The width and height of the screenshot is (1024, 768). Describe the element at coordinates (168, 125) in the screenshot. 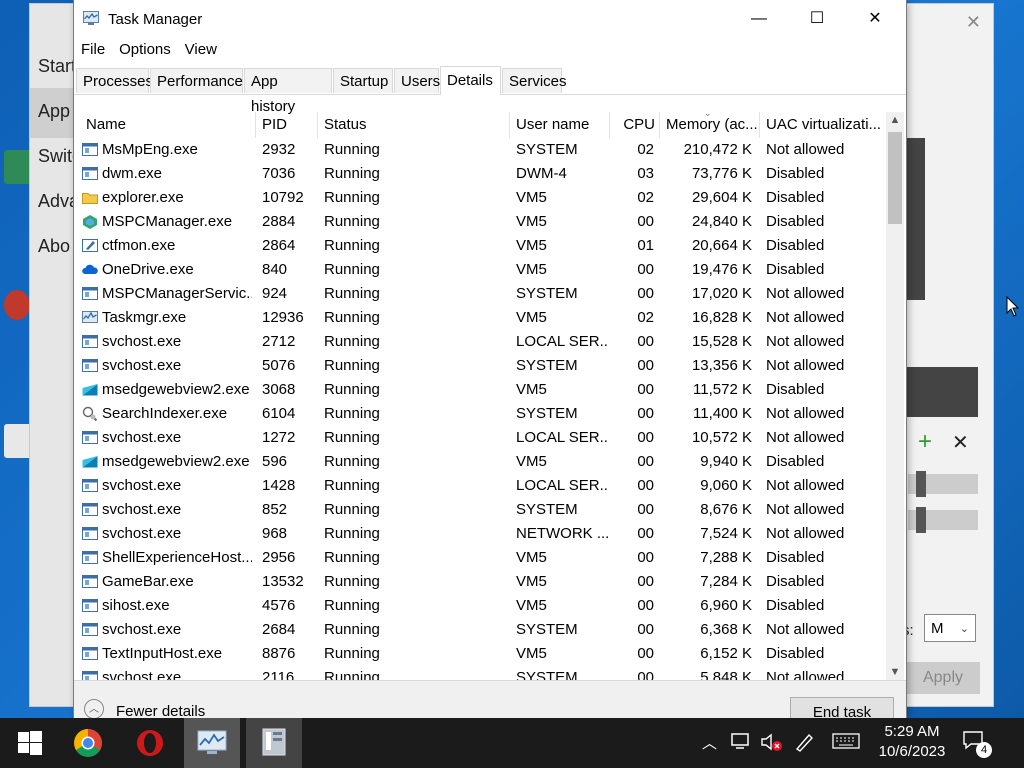

I see `column-header-name: Name` at that location.